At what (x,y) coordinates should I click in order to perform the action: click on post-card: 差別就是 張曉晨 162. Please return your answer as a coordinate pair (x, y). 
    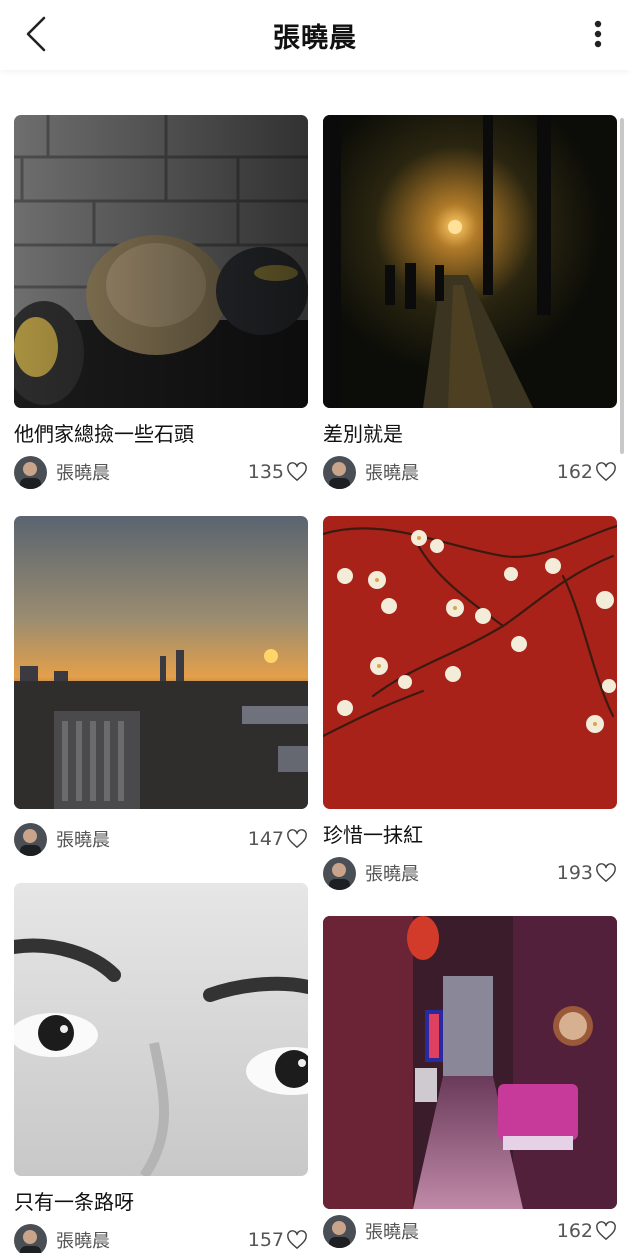
    Looking at the image, I should click on (470, 302).